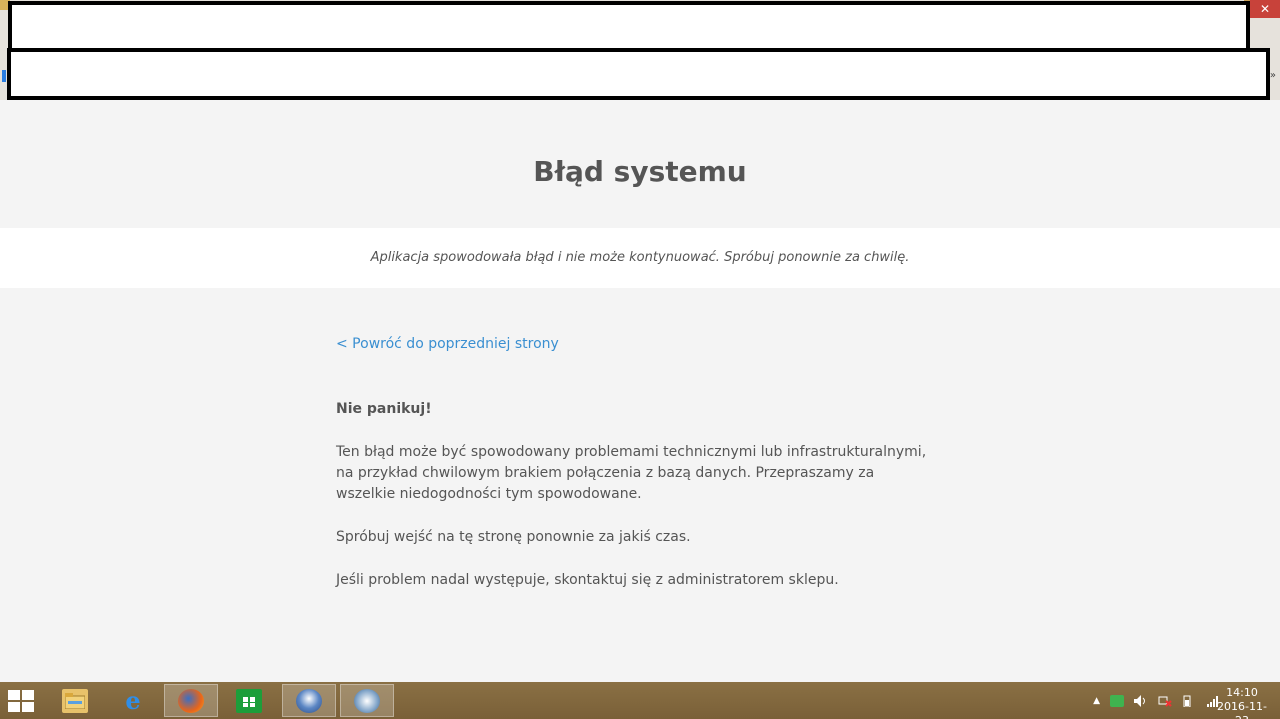 This screenshot has width=1280, height=719. Describe the element at coordinates (1242, 709) in the screenshot. I see `clock-date: 2016-11-23` at that location.